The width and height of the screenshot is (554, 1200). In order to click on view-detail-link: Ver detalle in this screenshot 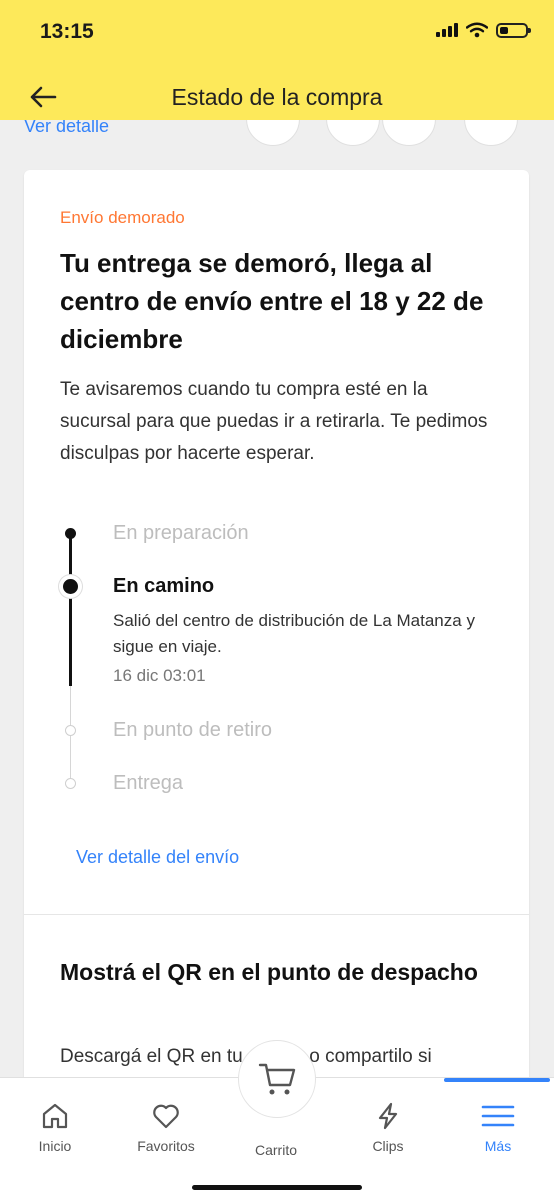, I will do `click(66, 127)`.